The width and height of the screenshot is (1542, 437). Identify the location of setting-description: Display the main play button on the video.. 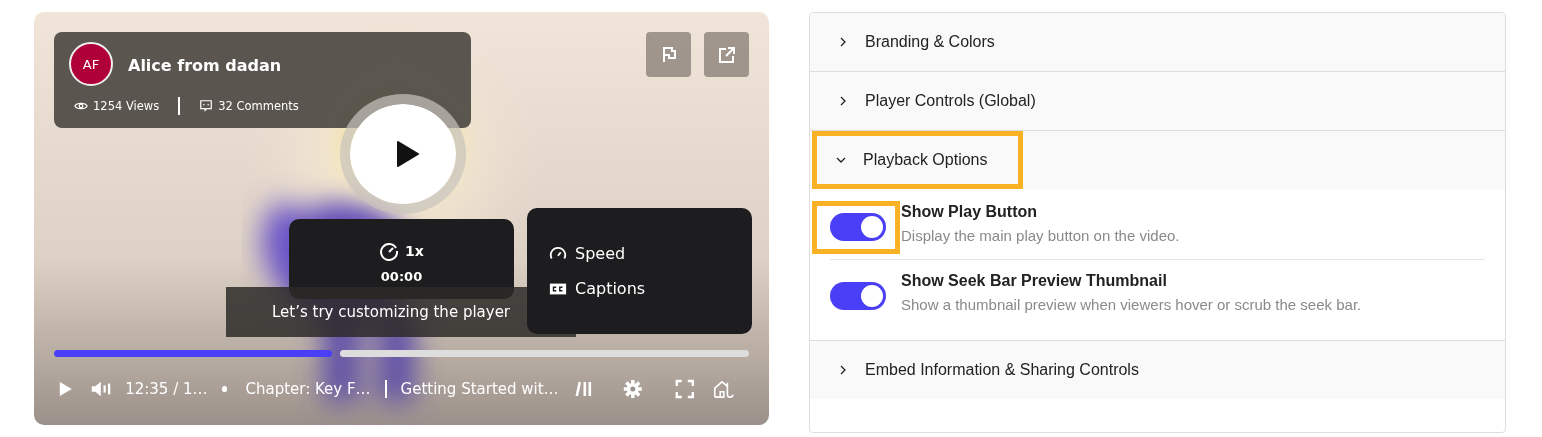
(1041, 235).